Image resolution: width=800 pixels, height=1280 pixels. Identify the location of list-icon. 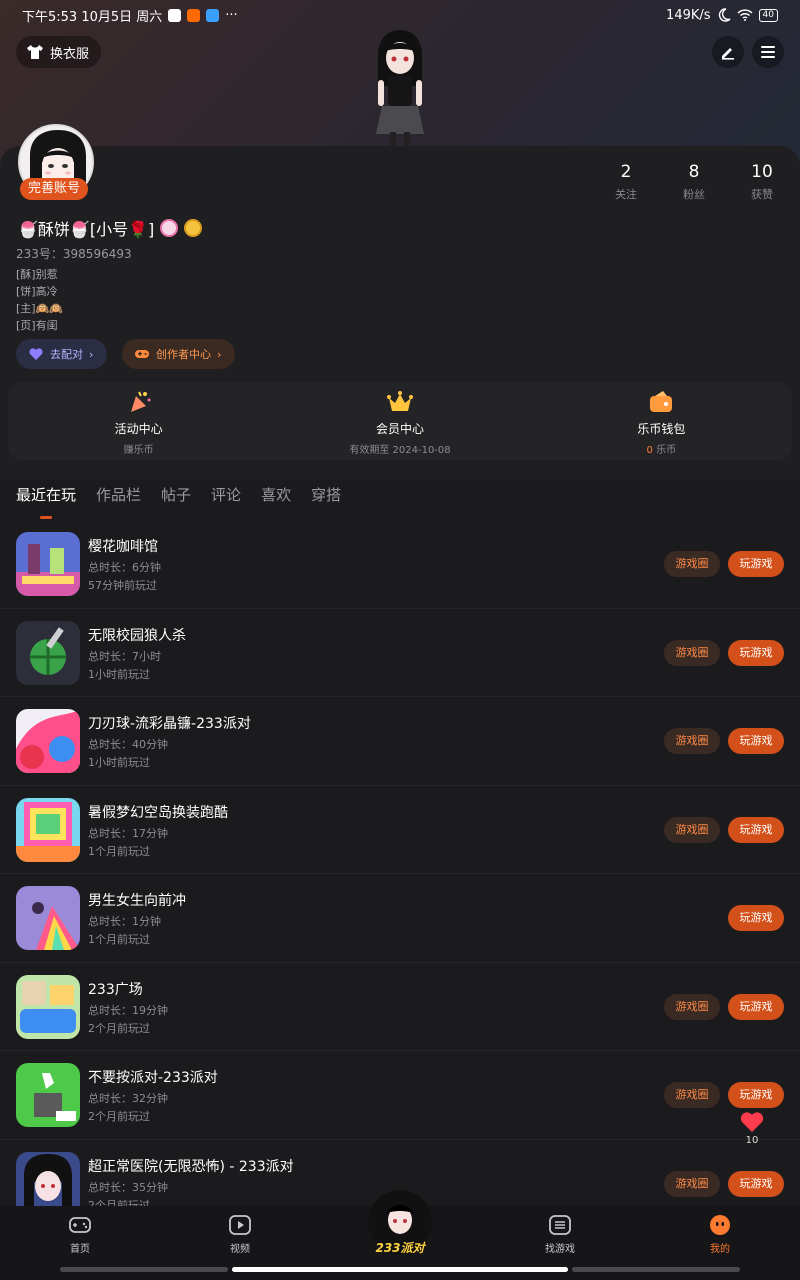
(560, 1225).